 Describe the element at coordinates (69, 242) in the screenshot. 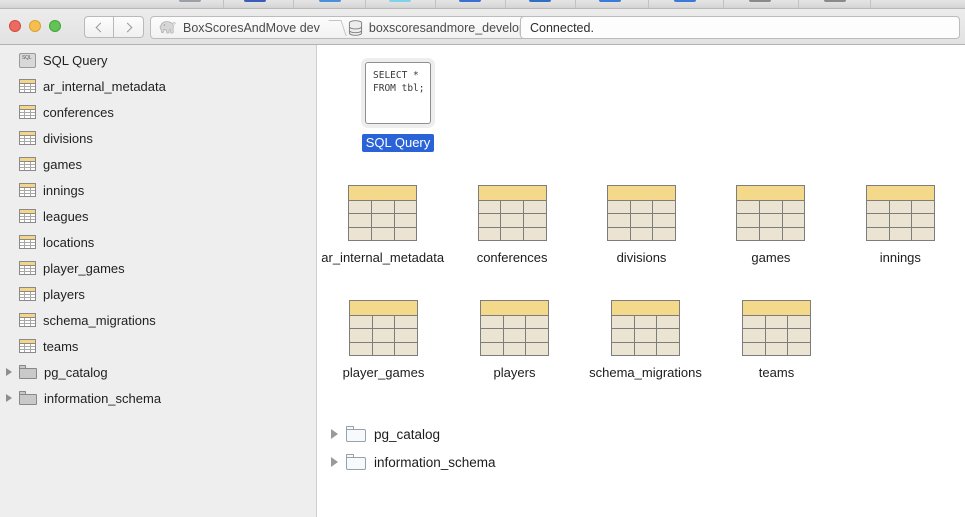

I see `sidebar-item-label: locations` at that location.